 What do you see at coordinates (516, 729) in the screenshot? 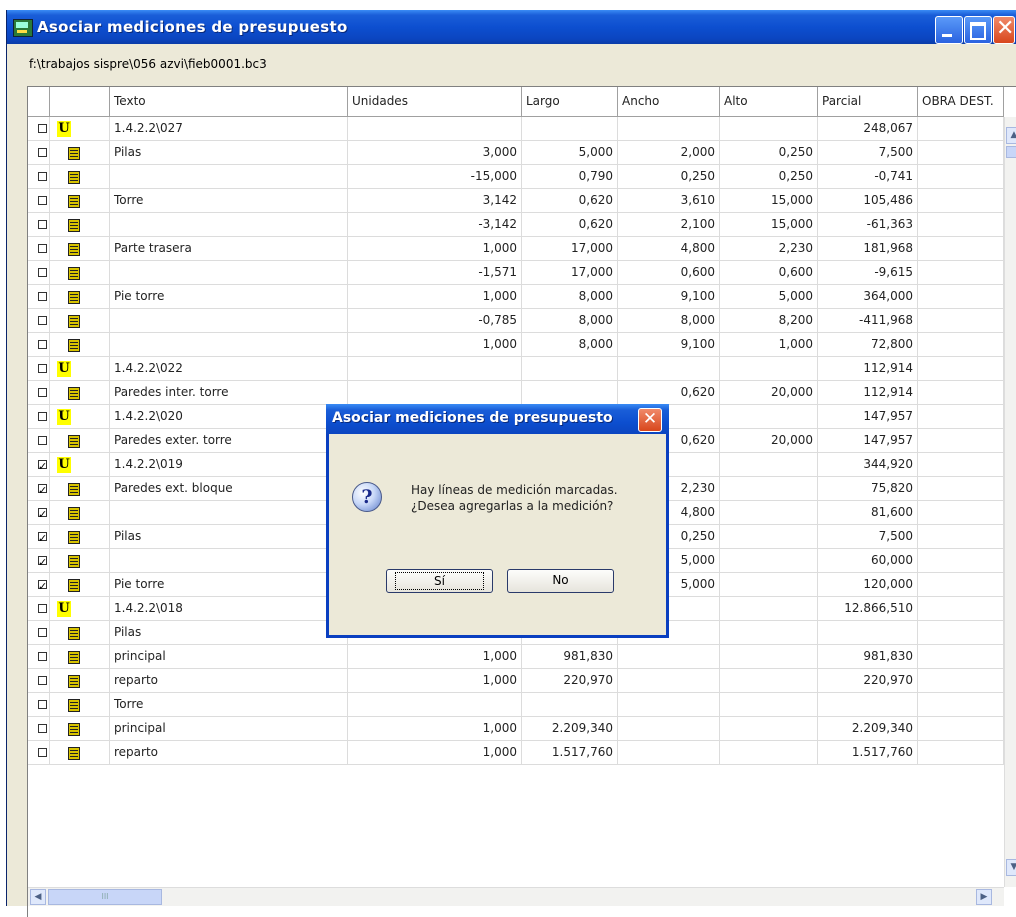
I see `table-row: principal 1,000 2.209,340 2.209,340` at bounding box center [516, 729].